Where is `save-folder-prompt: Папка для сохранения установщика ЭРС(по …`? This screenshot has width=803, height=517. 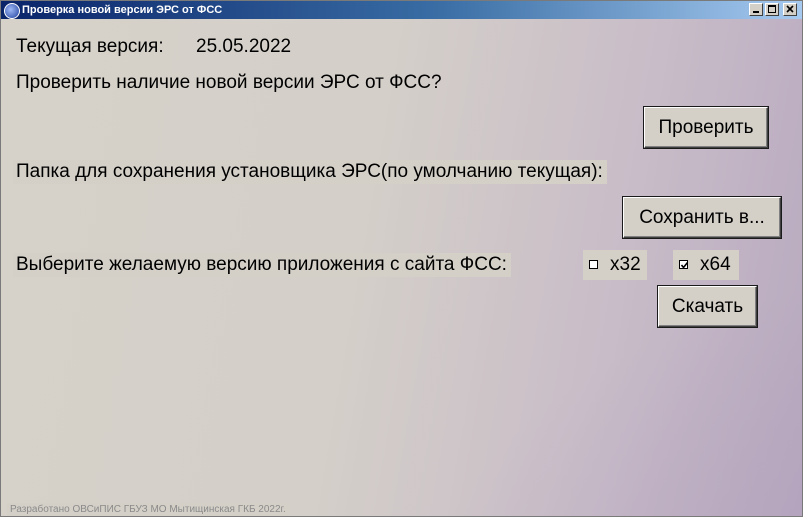 save-folder-prompt: Папка для сохранения установщика ЭРС(по … is located at coordinates (310, 172).